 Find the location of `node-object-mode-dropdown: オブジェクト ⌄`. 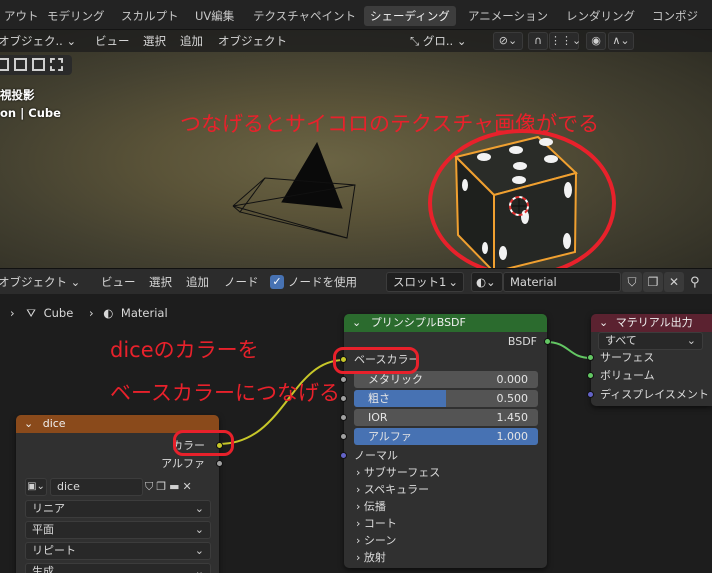

node-object-mode-dropdown: オブジェクト ⌄ is located at coordinates (40, 282).